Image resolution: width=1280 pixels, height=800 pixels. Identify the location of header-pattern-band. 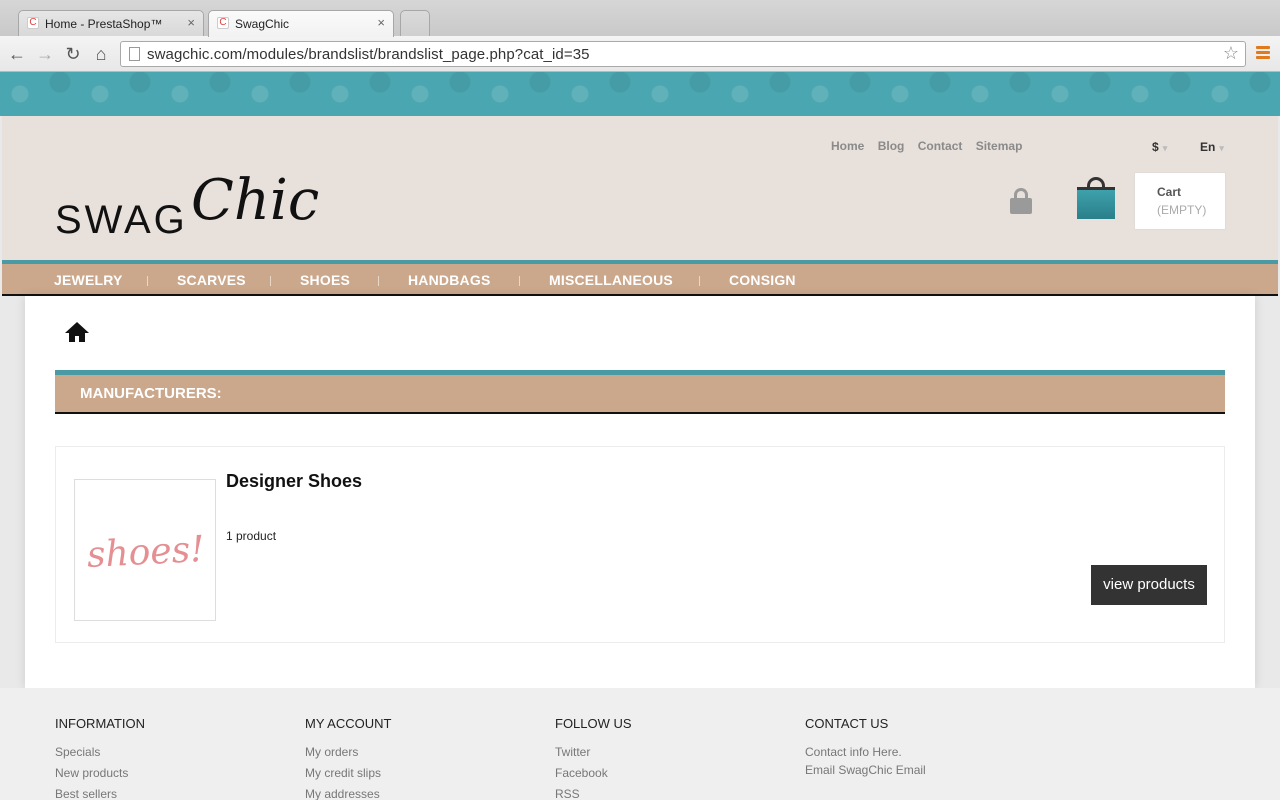
(640, 94).